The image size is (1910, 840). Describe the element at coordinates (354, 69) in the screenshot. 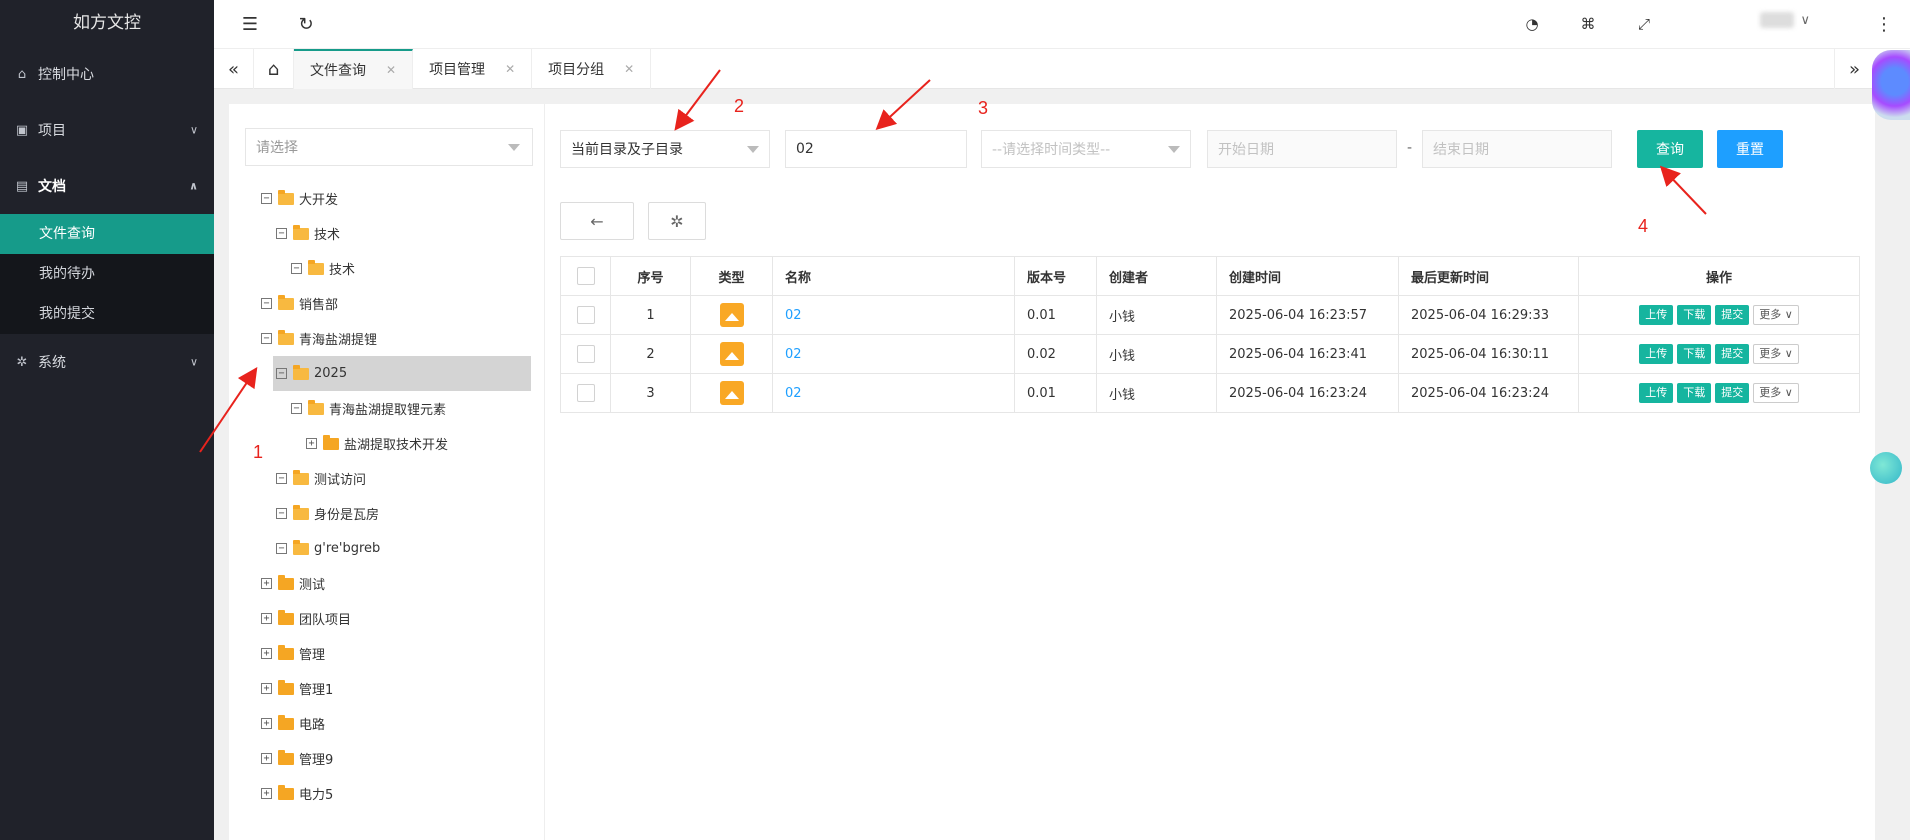

I see `tab-file-query: 文件查询 ✕` at that location.